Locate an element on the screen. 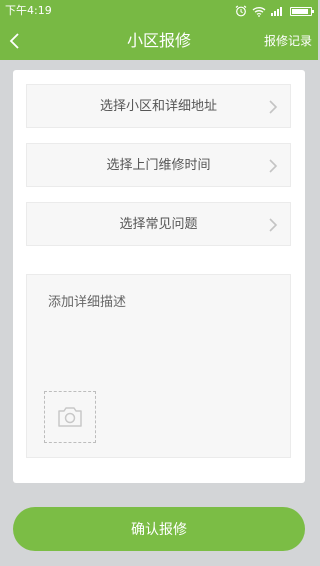 The width and height of the screenshot is (320, 566). select-common-issue-label: 选择常见问题 is located at coordinates (158, 224).